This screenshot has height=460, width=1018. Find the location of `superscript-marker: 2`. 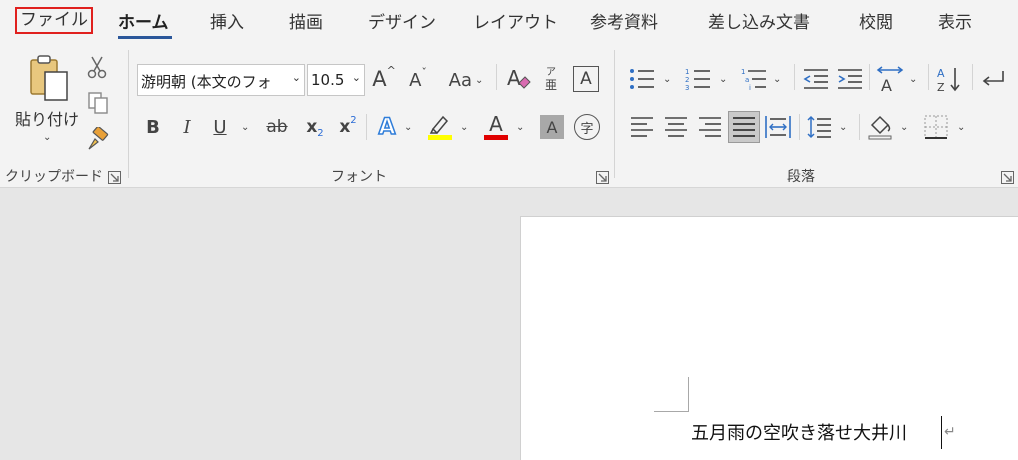

superscript-marker: 2 is located at coordinates (353, 120).